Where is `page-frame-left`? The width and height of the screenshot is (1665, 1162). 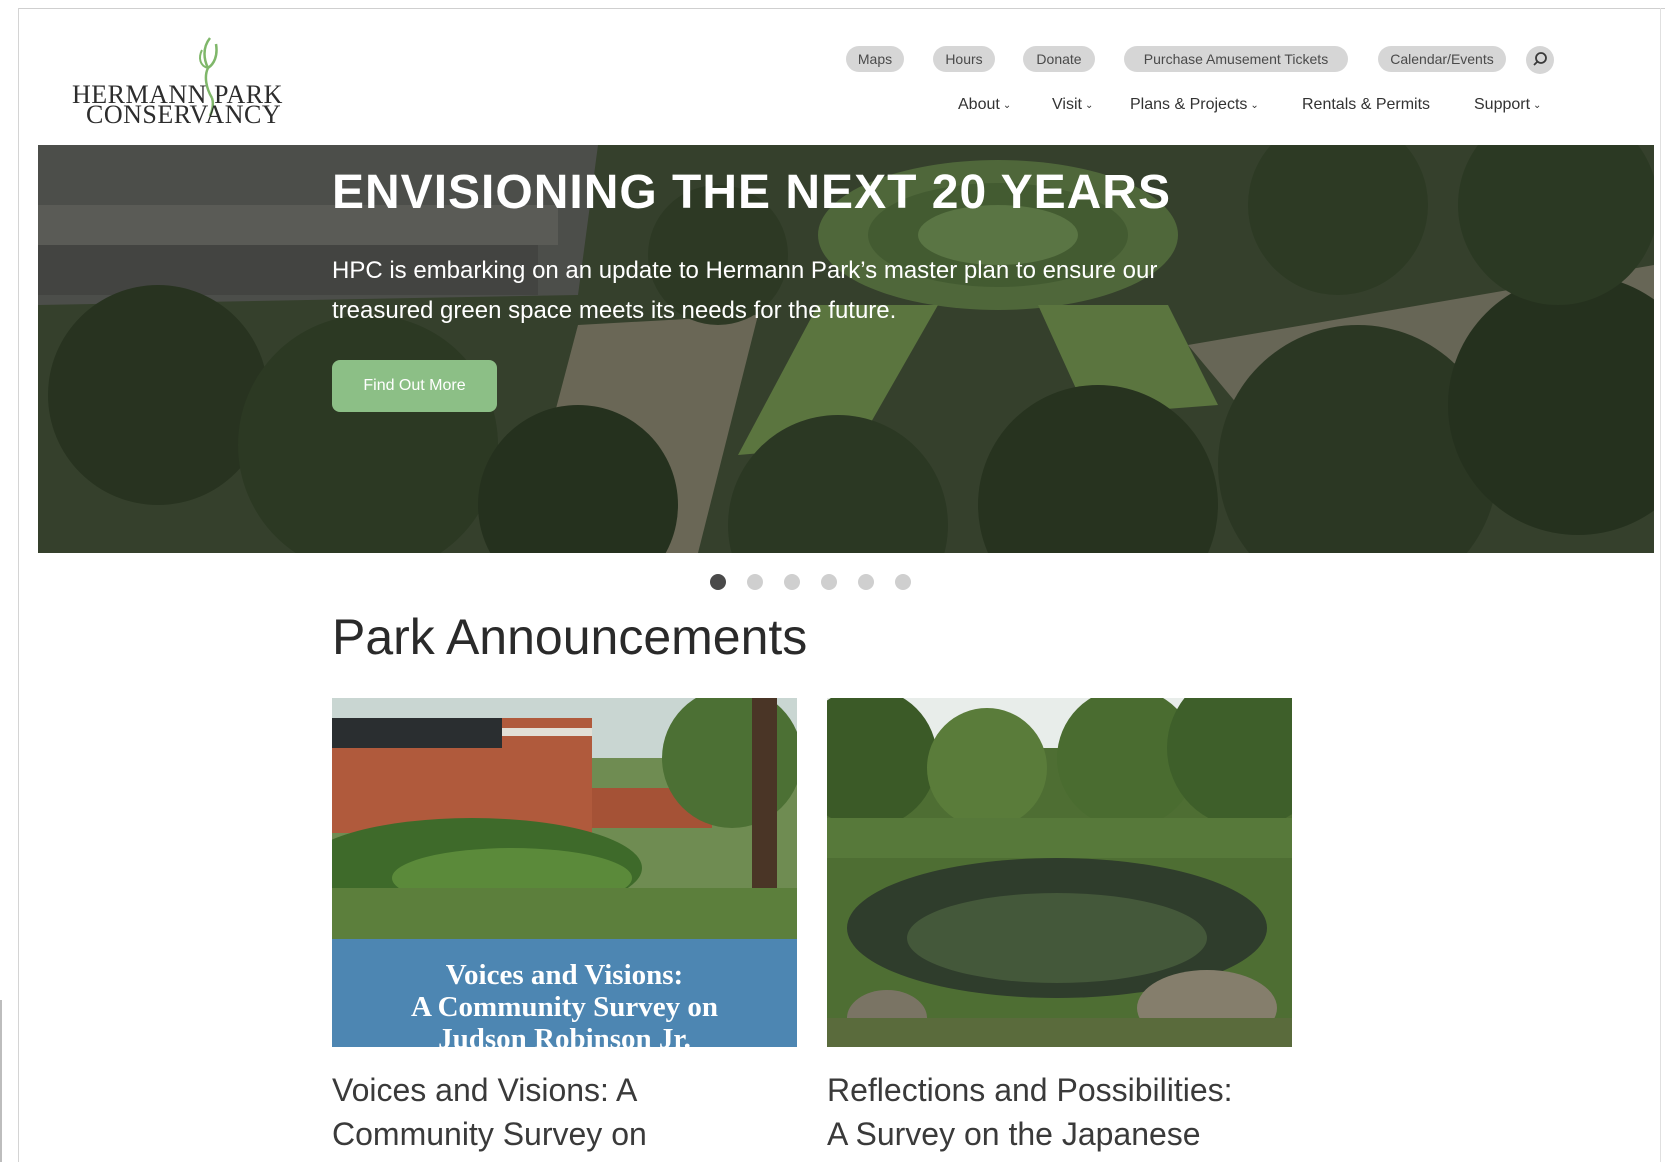 page-frame-left is located at coordinates (18, 585).